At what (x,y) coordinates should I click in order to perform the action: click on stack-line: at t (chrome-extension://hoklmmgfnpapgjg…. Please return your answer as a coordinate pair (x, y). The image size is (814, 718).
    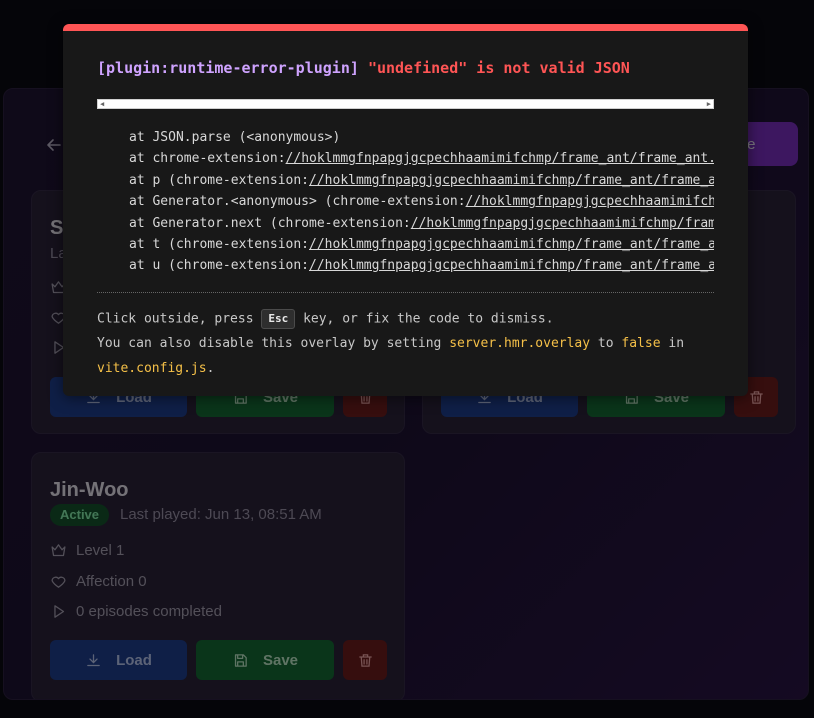
    Looking at the image, I should click on (405, 244).